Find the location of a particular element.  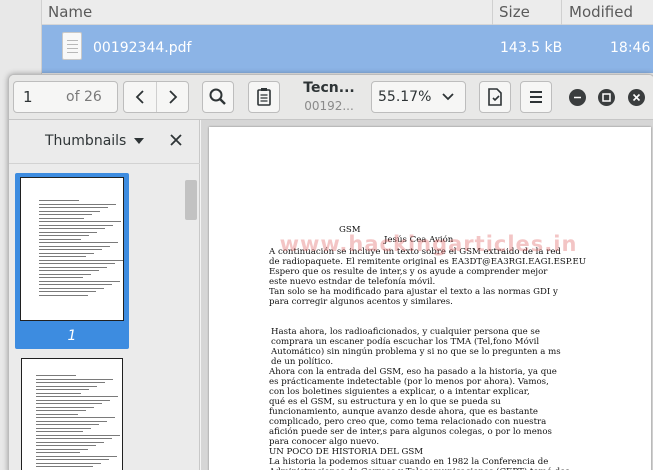

file-row-selected: 00192344.pdf 143.5 kB 18:46 is located at coordinates (347, 49).